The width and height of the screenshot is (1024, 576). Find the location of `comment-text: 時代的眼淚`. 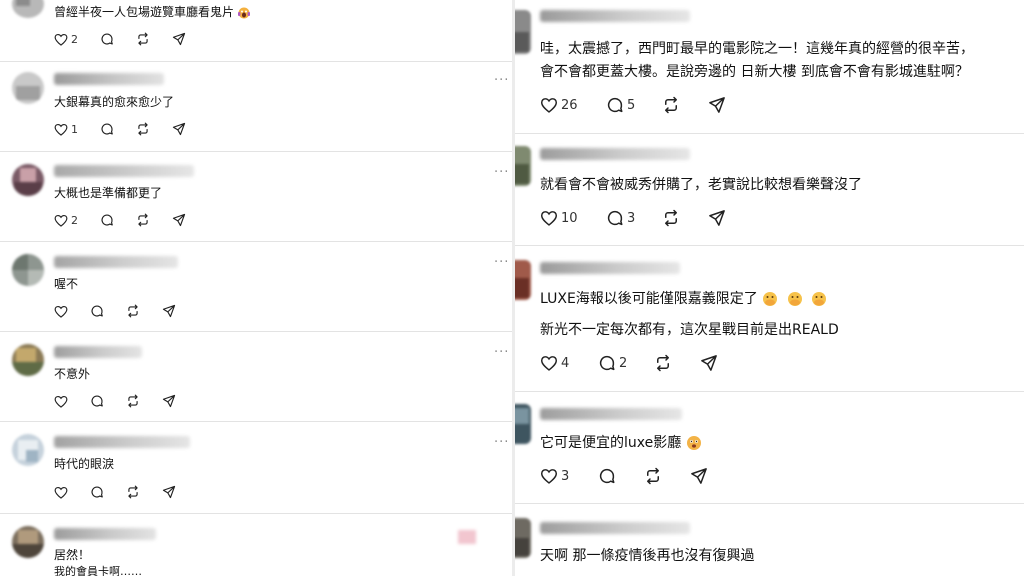

comment-text: 時代的眼淚 is located at coordinates (84, 464).